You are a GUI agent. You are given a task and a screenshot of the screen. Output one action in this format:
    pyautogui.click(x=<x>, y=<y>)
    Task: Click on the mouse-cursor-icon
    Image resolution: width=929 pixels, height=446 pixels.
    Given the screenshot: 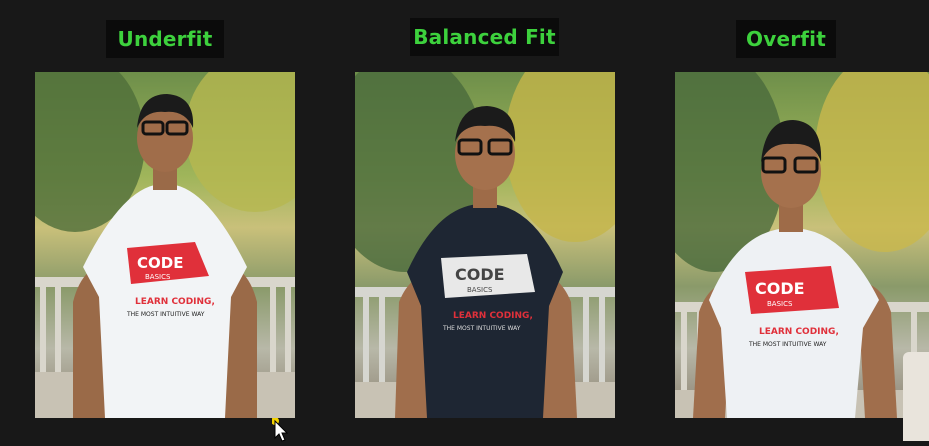 What is the action you would take?
    pyautogui.click(x=280, y=431)
    